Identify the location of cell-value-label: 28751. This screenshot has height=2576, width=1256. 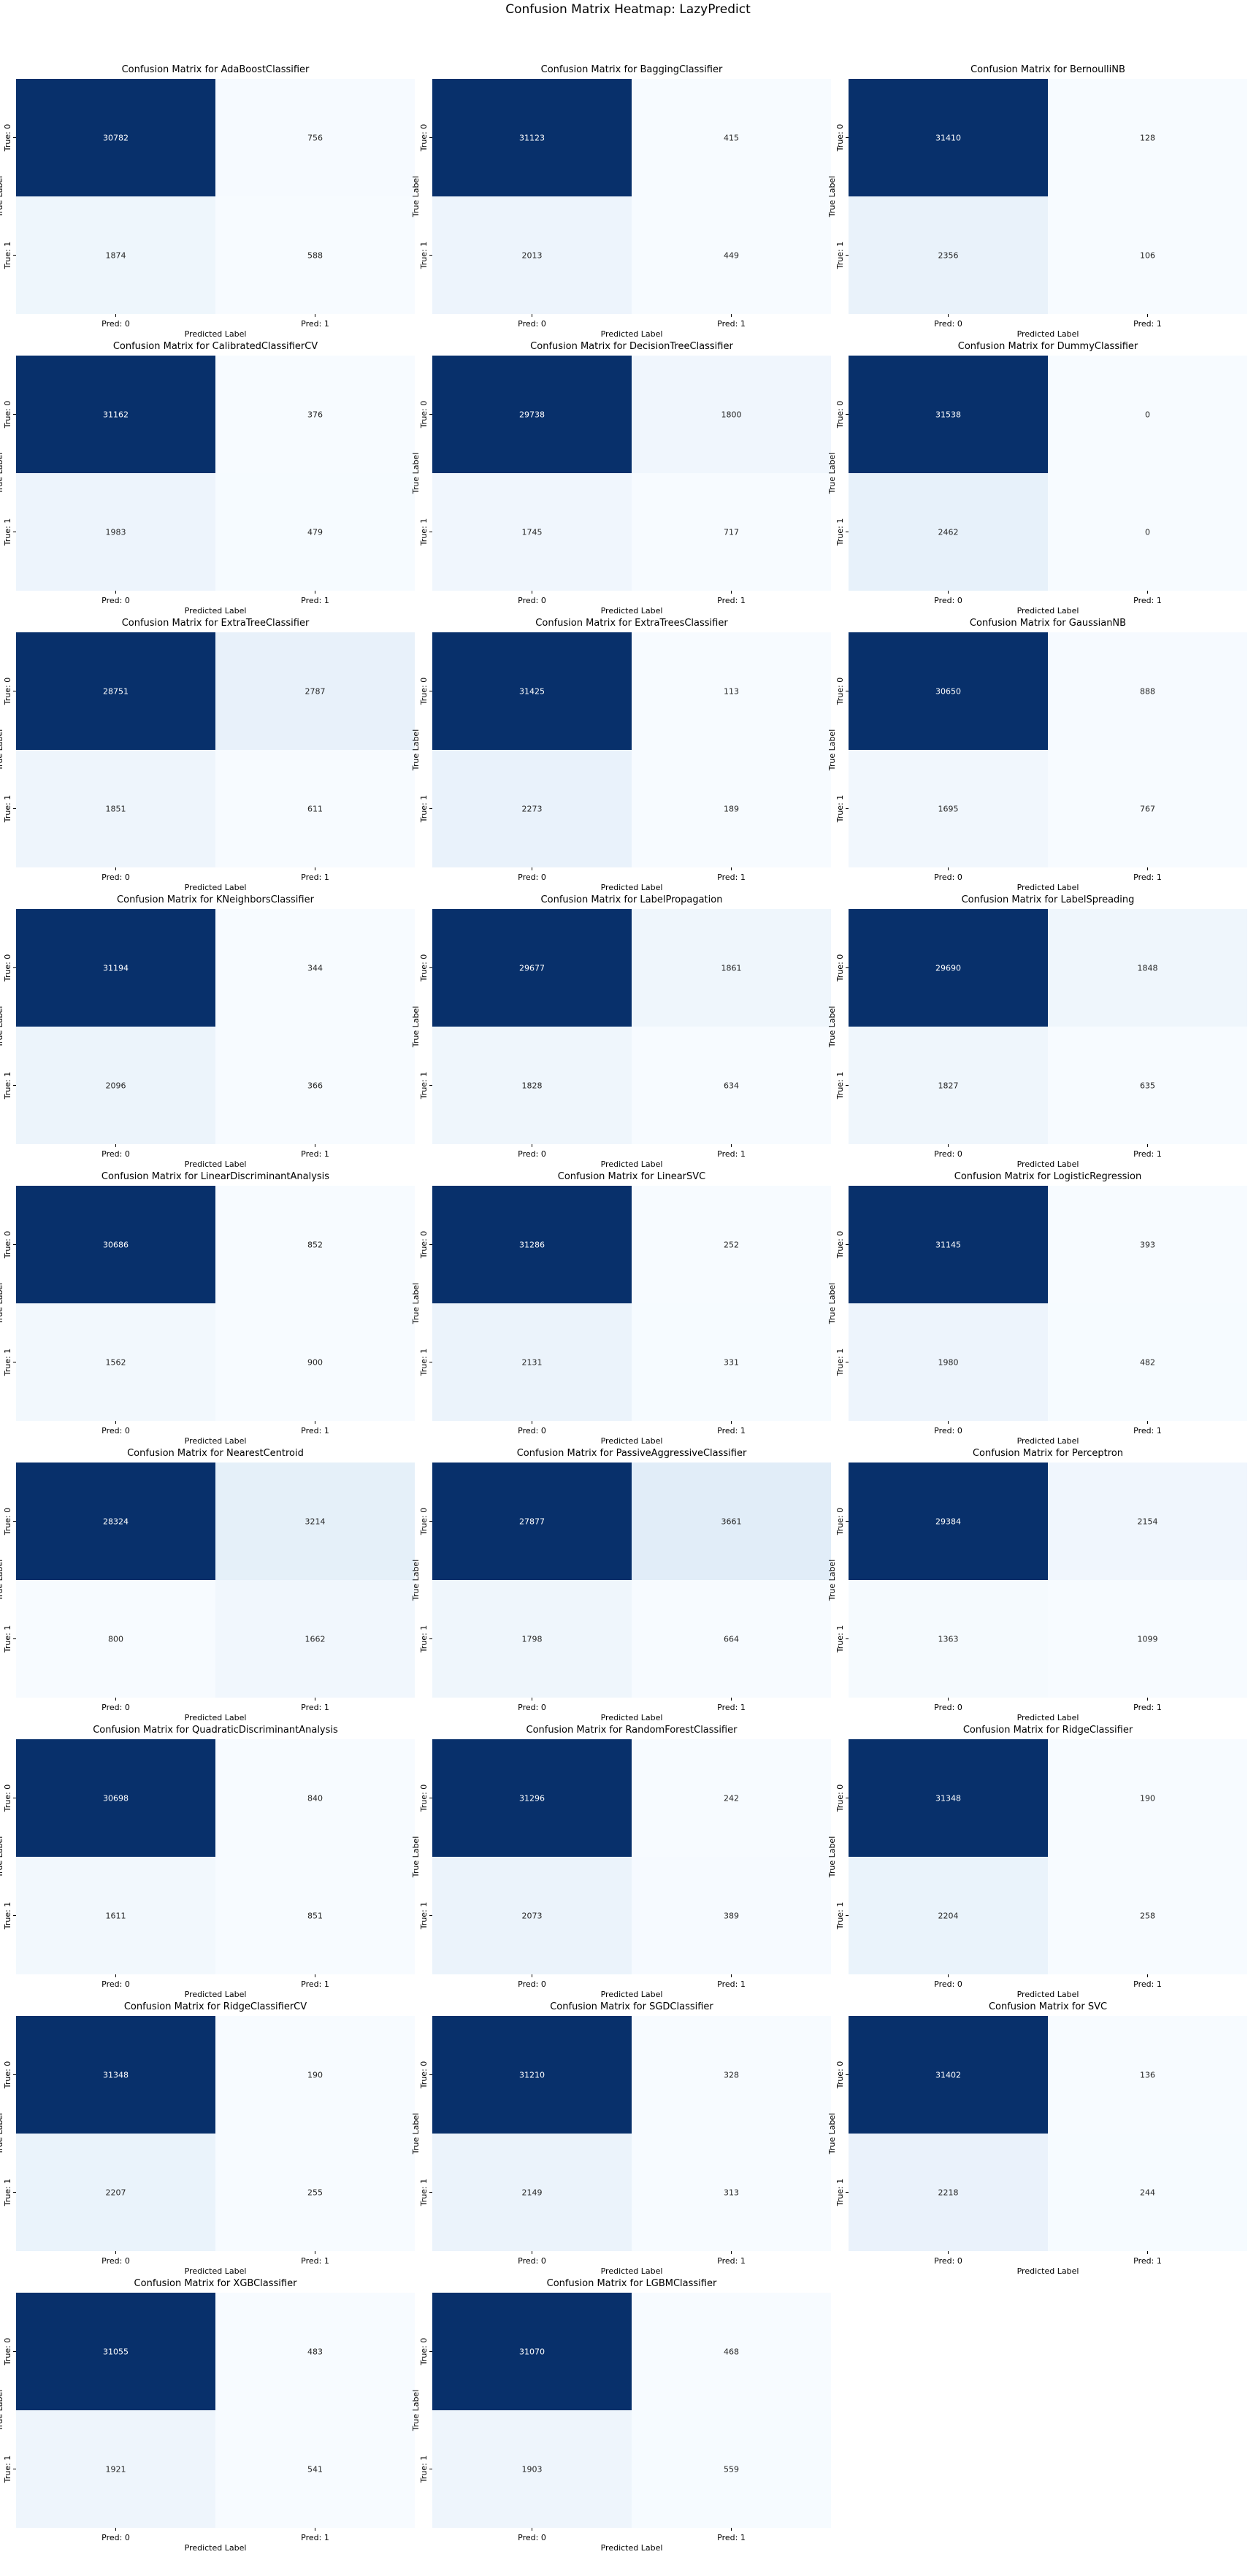
(116, 692).